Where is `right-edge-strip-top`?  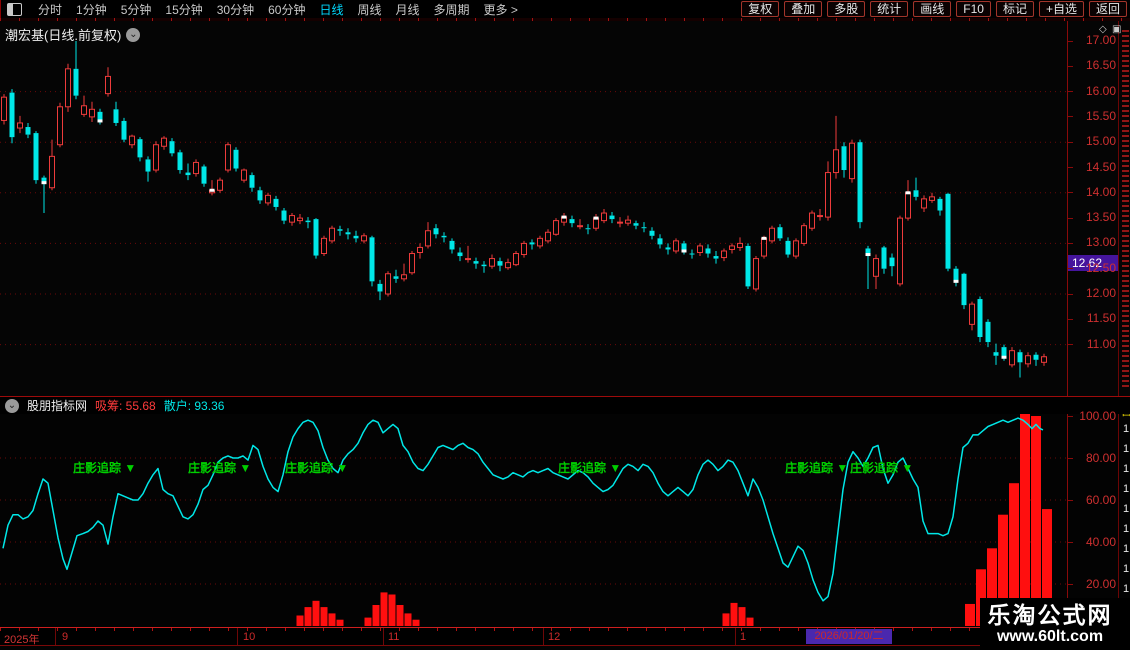 right-edge-strip-top is located at coordinates (1124, 208).